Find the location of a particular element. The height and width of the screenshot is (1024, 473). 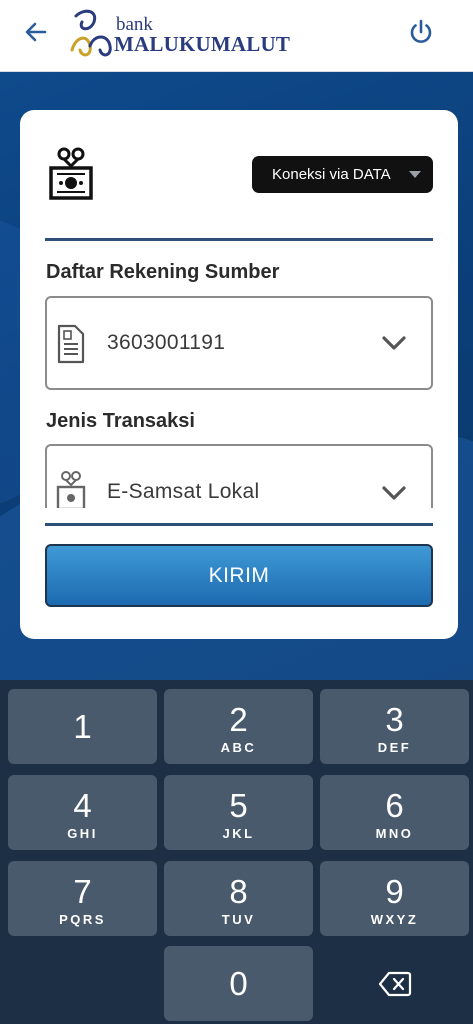

arrow-left-icon is located at coordinates (36, 32).